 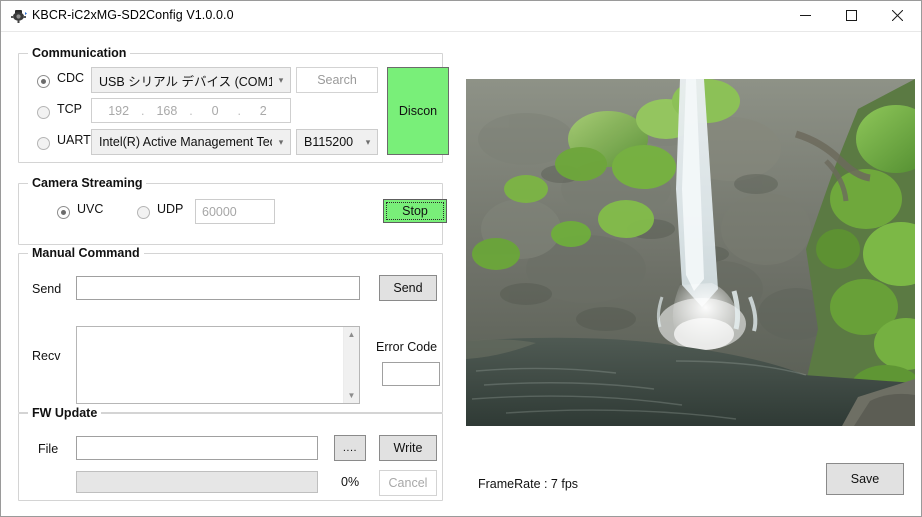 I want to click on fw-progress-percent: 0%, so click(x=350, y=482).